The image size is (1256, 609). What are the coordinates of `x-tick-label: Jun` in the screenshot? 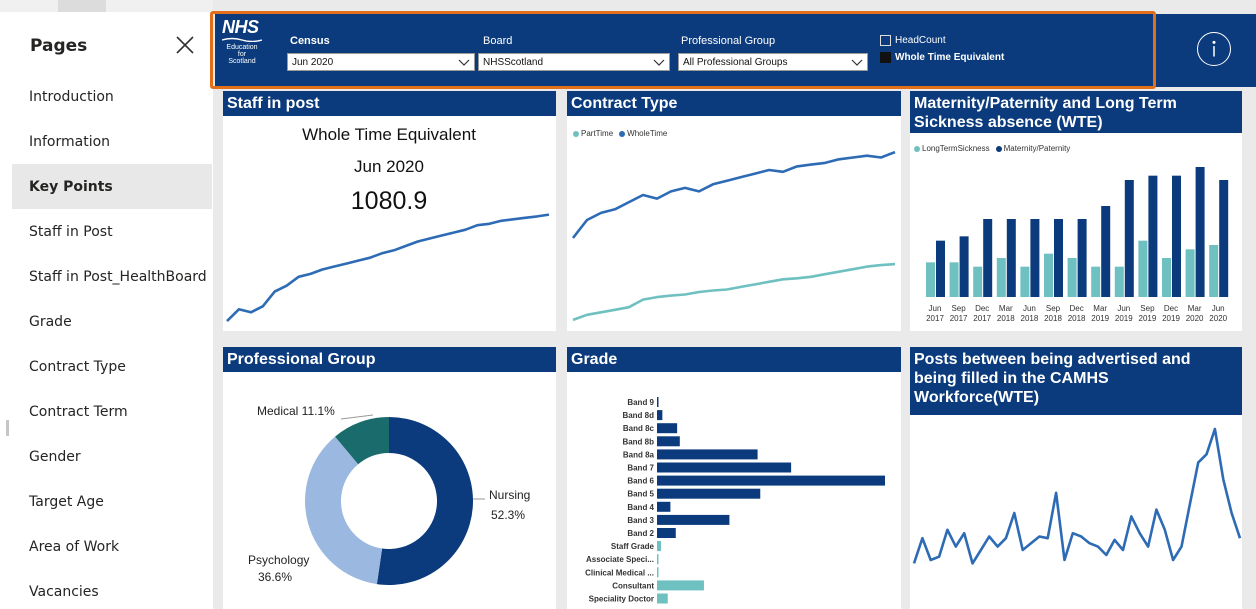 It's located at (1123, 308).